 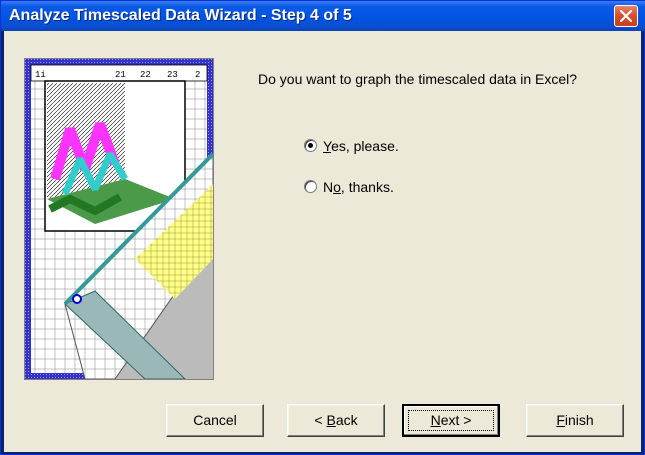 I want to click on radio-no-label: No, thanks., so click(x=358, y=187).